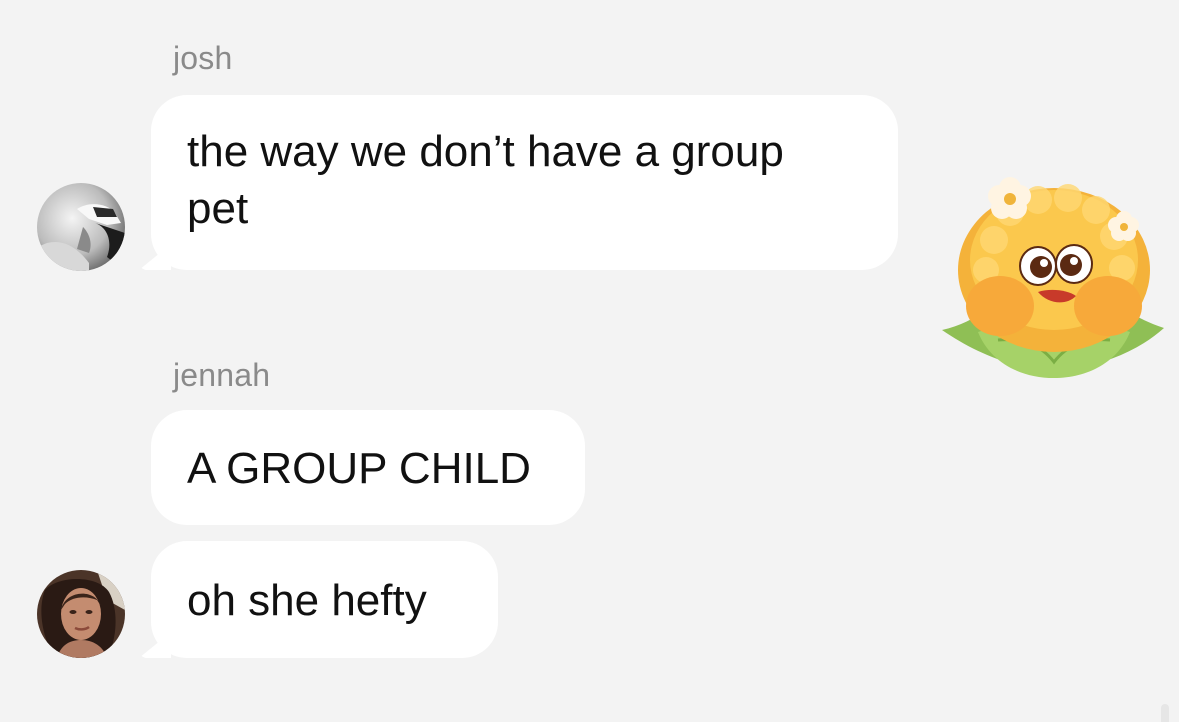 Image resolution: width=1179 pixels, height=722 pixels. Describe the element at coordinates (218, 208) in the screenshot. I see `message-text-line: pet` at that location.